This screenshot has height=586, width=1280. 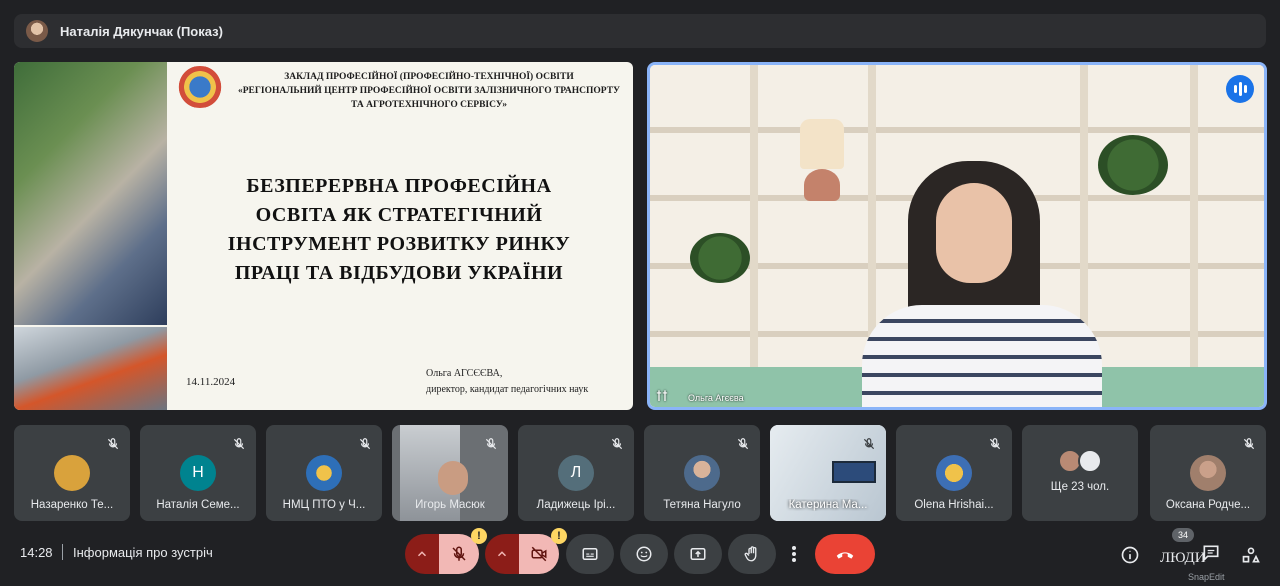 I want to click on participant-video-screen, so click(x=854, y=472).